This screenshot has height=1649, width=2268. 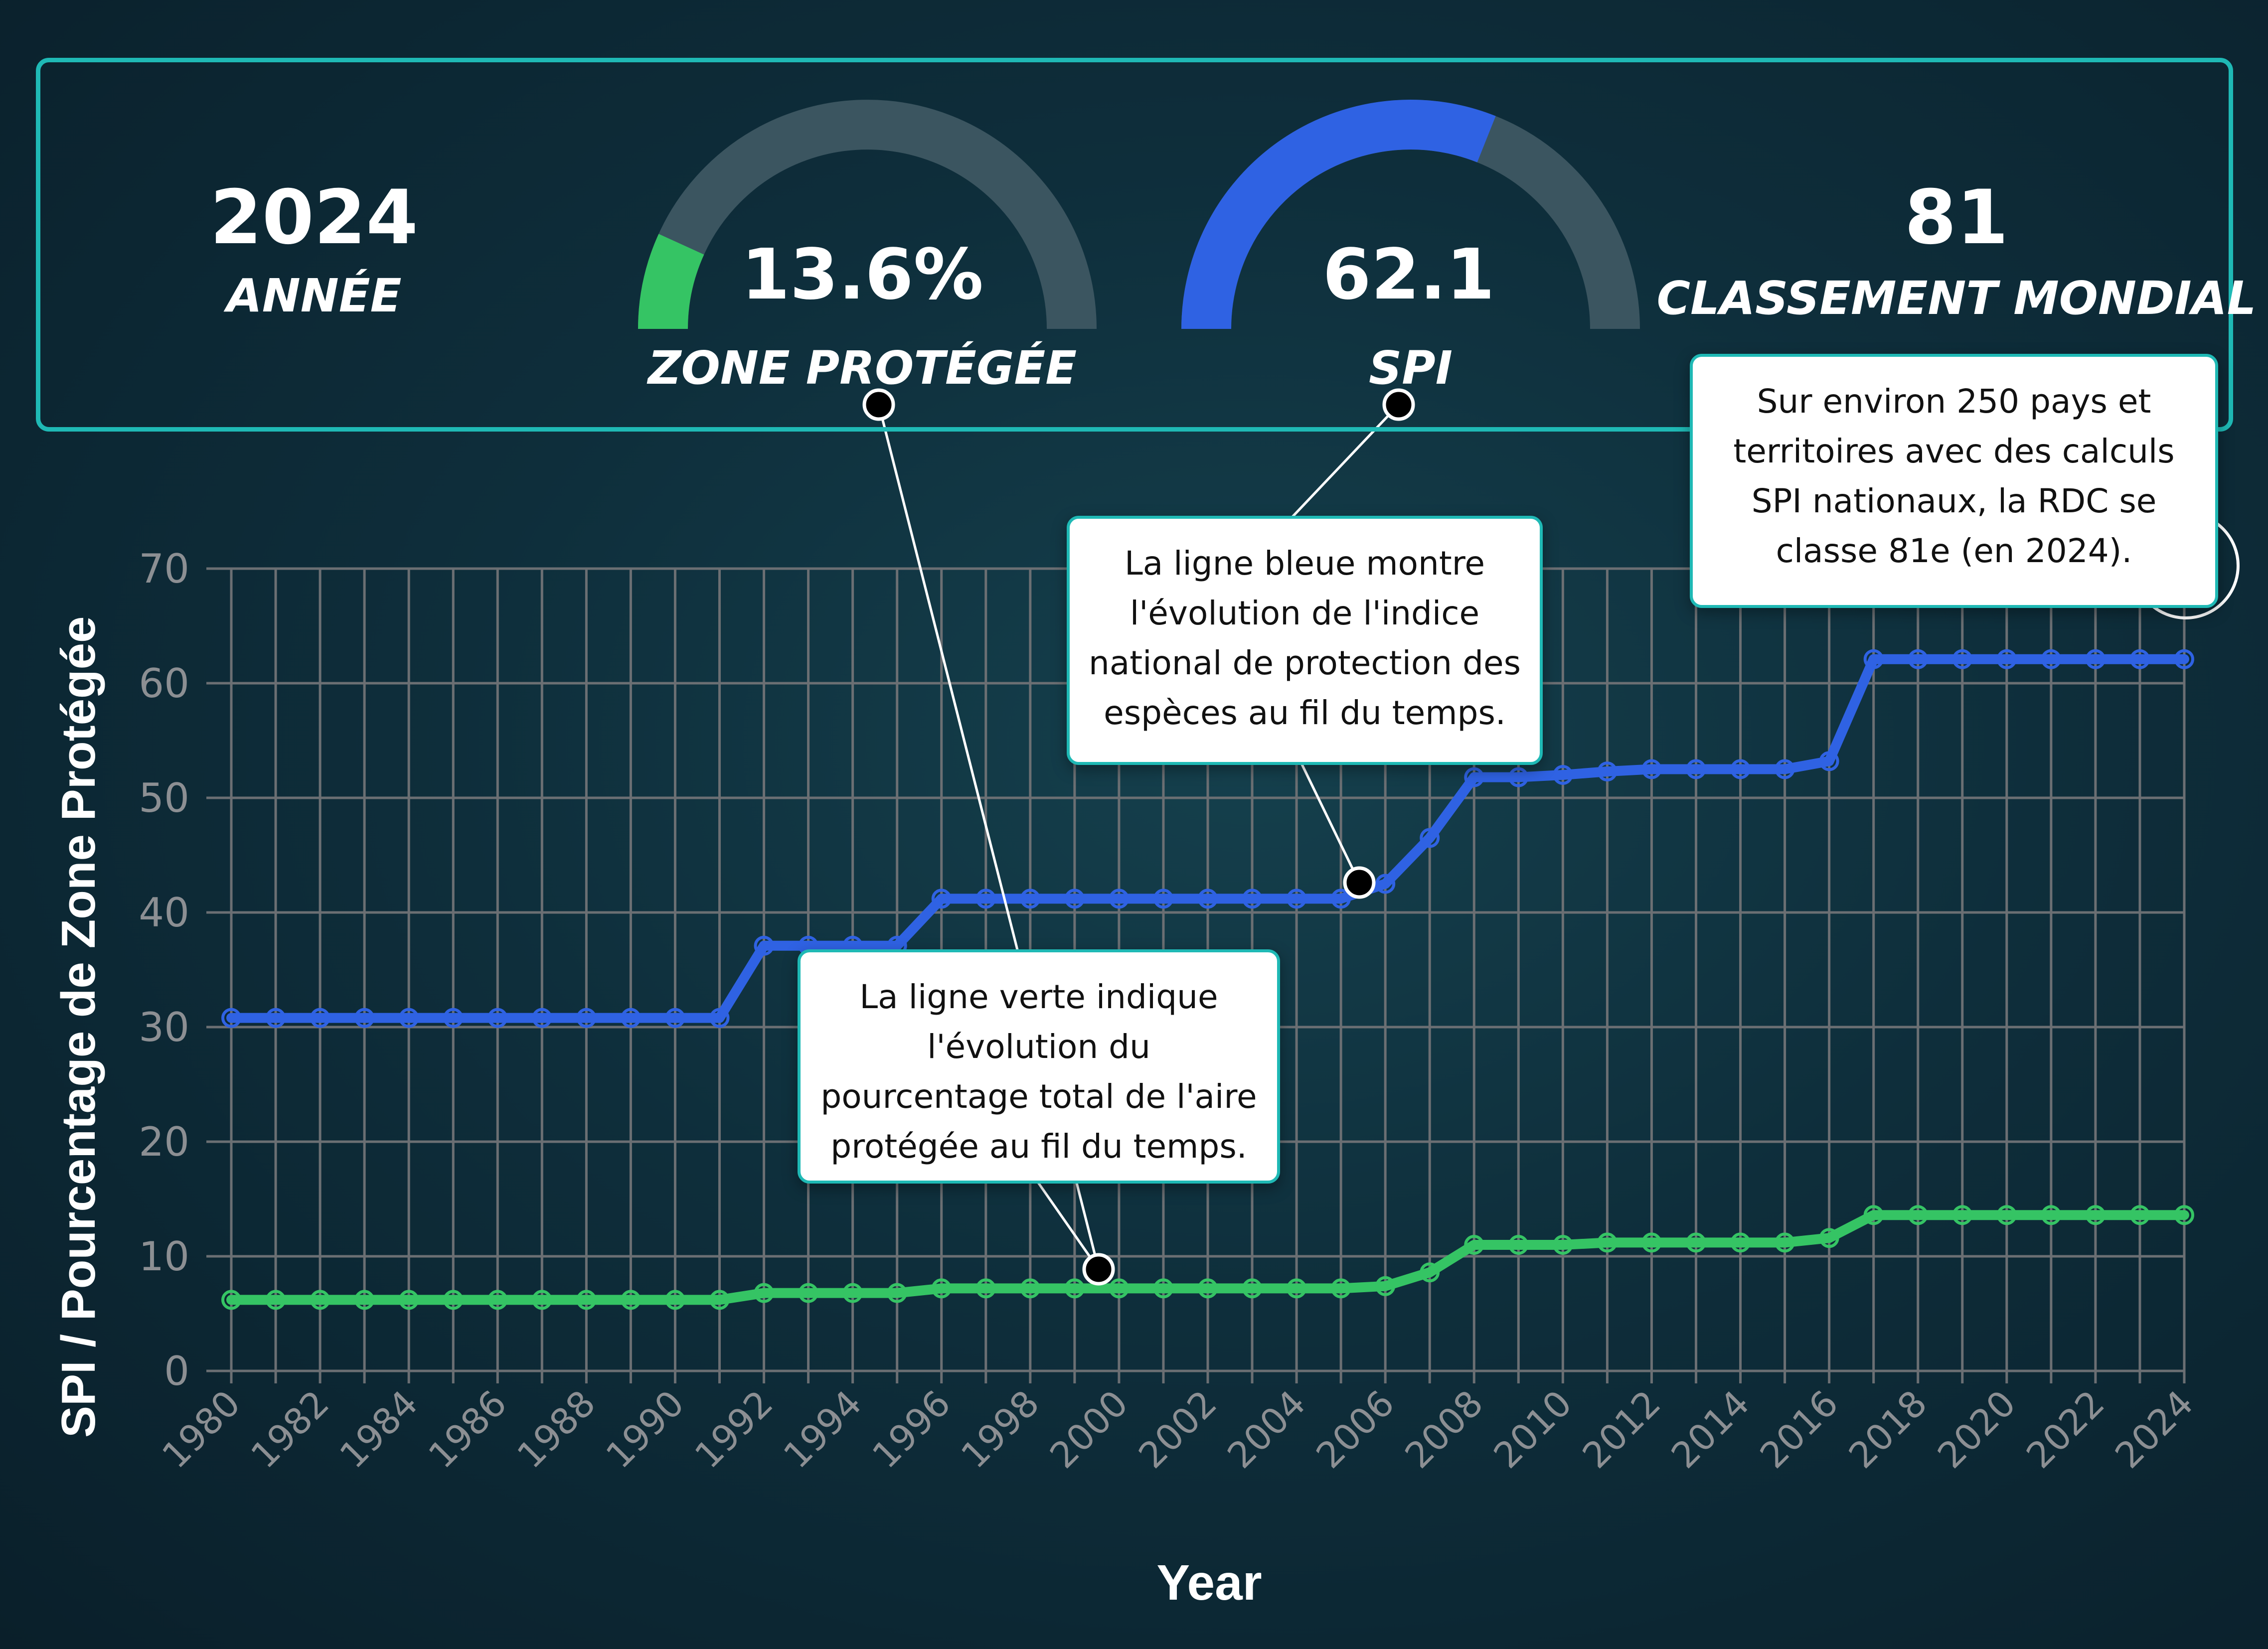 I want to click on spi-label: SPI, so click(x=1411, y=368).